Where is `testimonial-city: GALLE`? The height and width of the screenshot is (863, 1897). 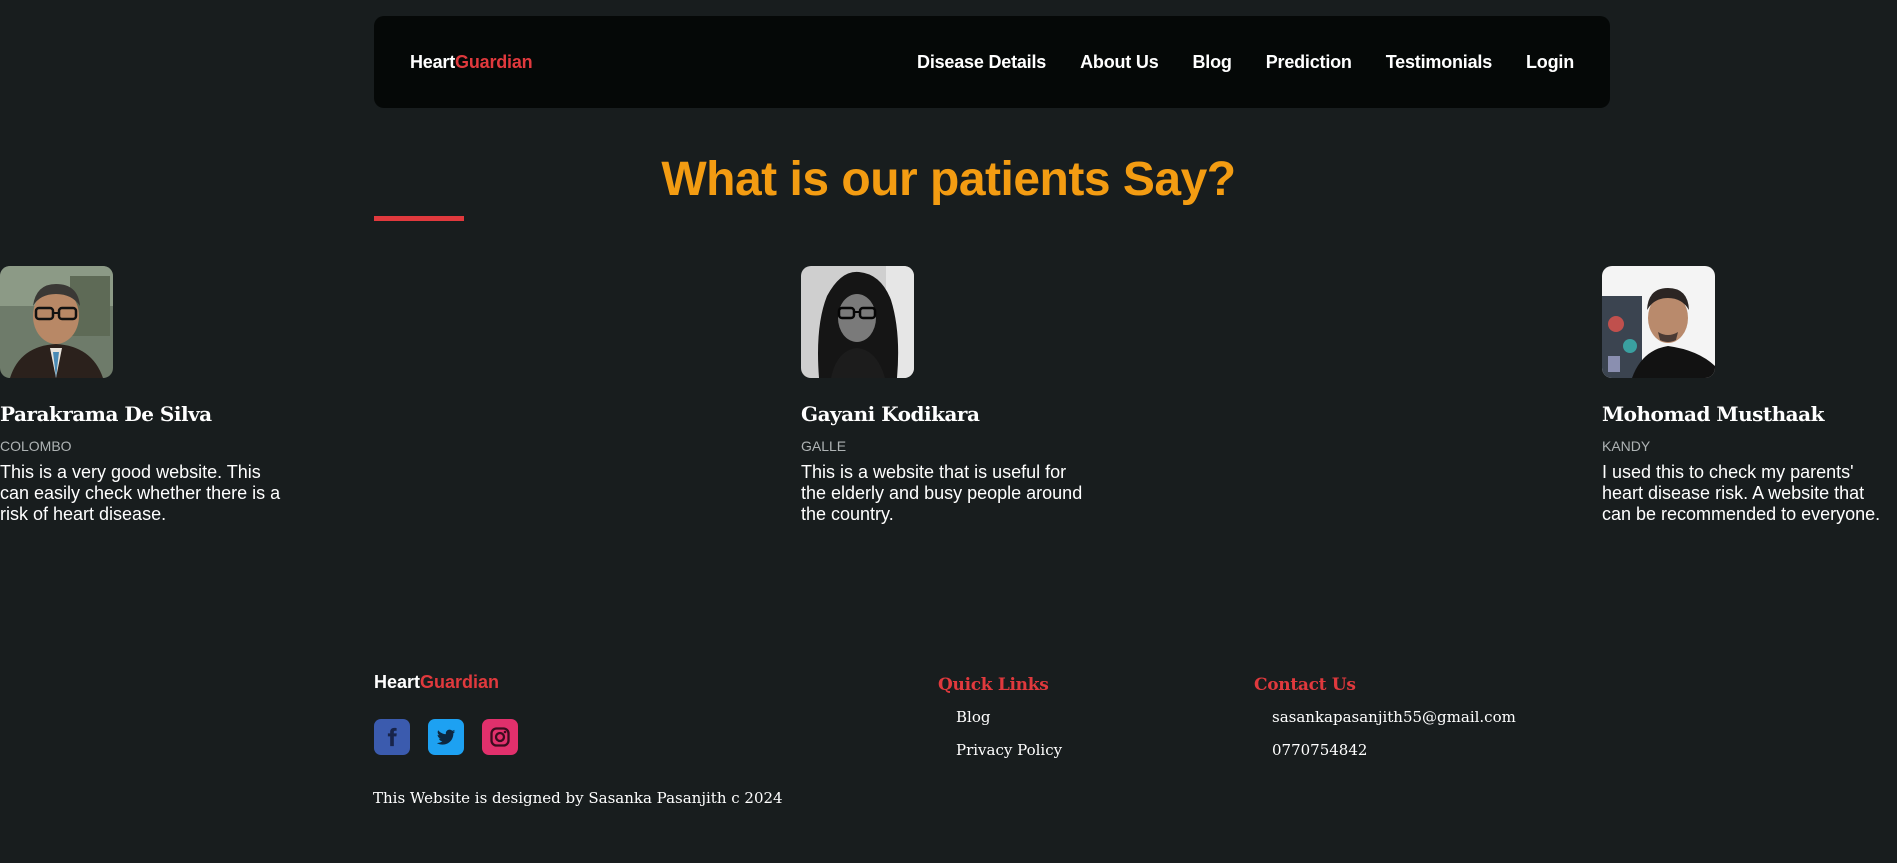
testimonial-city: GALLE is located at coordinates (824, 446).